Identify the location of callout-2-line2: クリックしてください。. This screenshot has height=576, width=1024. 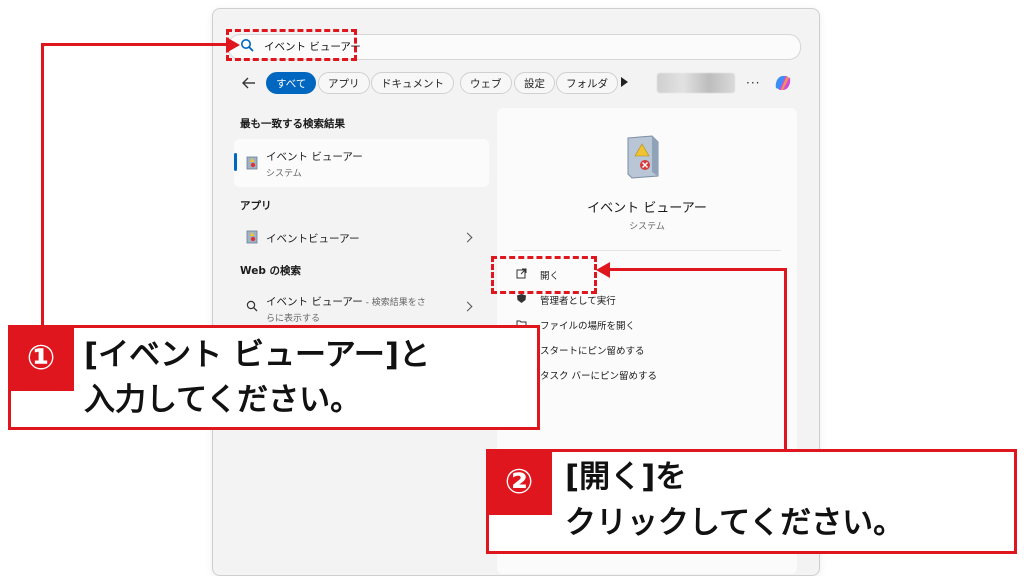
(735, 523).